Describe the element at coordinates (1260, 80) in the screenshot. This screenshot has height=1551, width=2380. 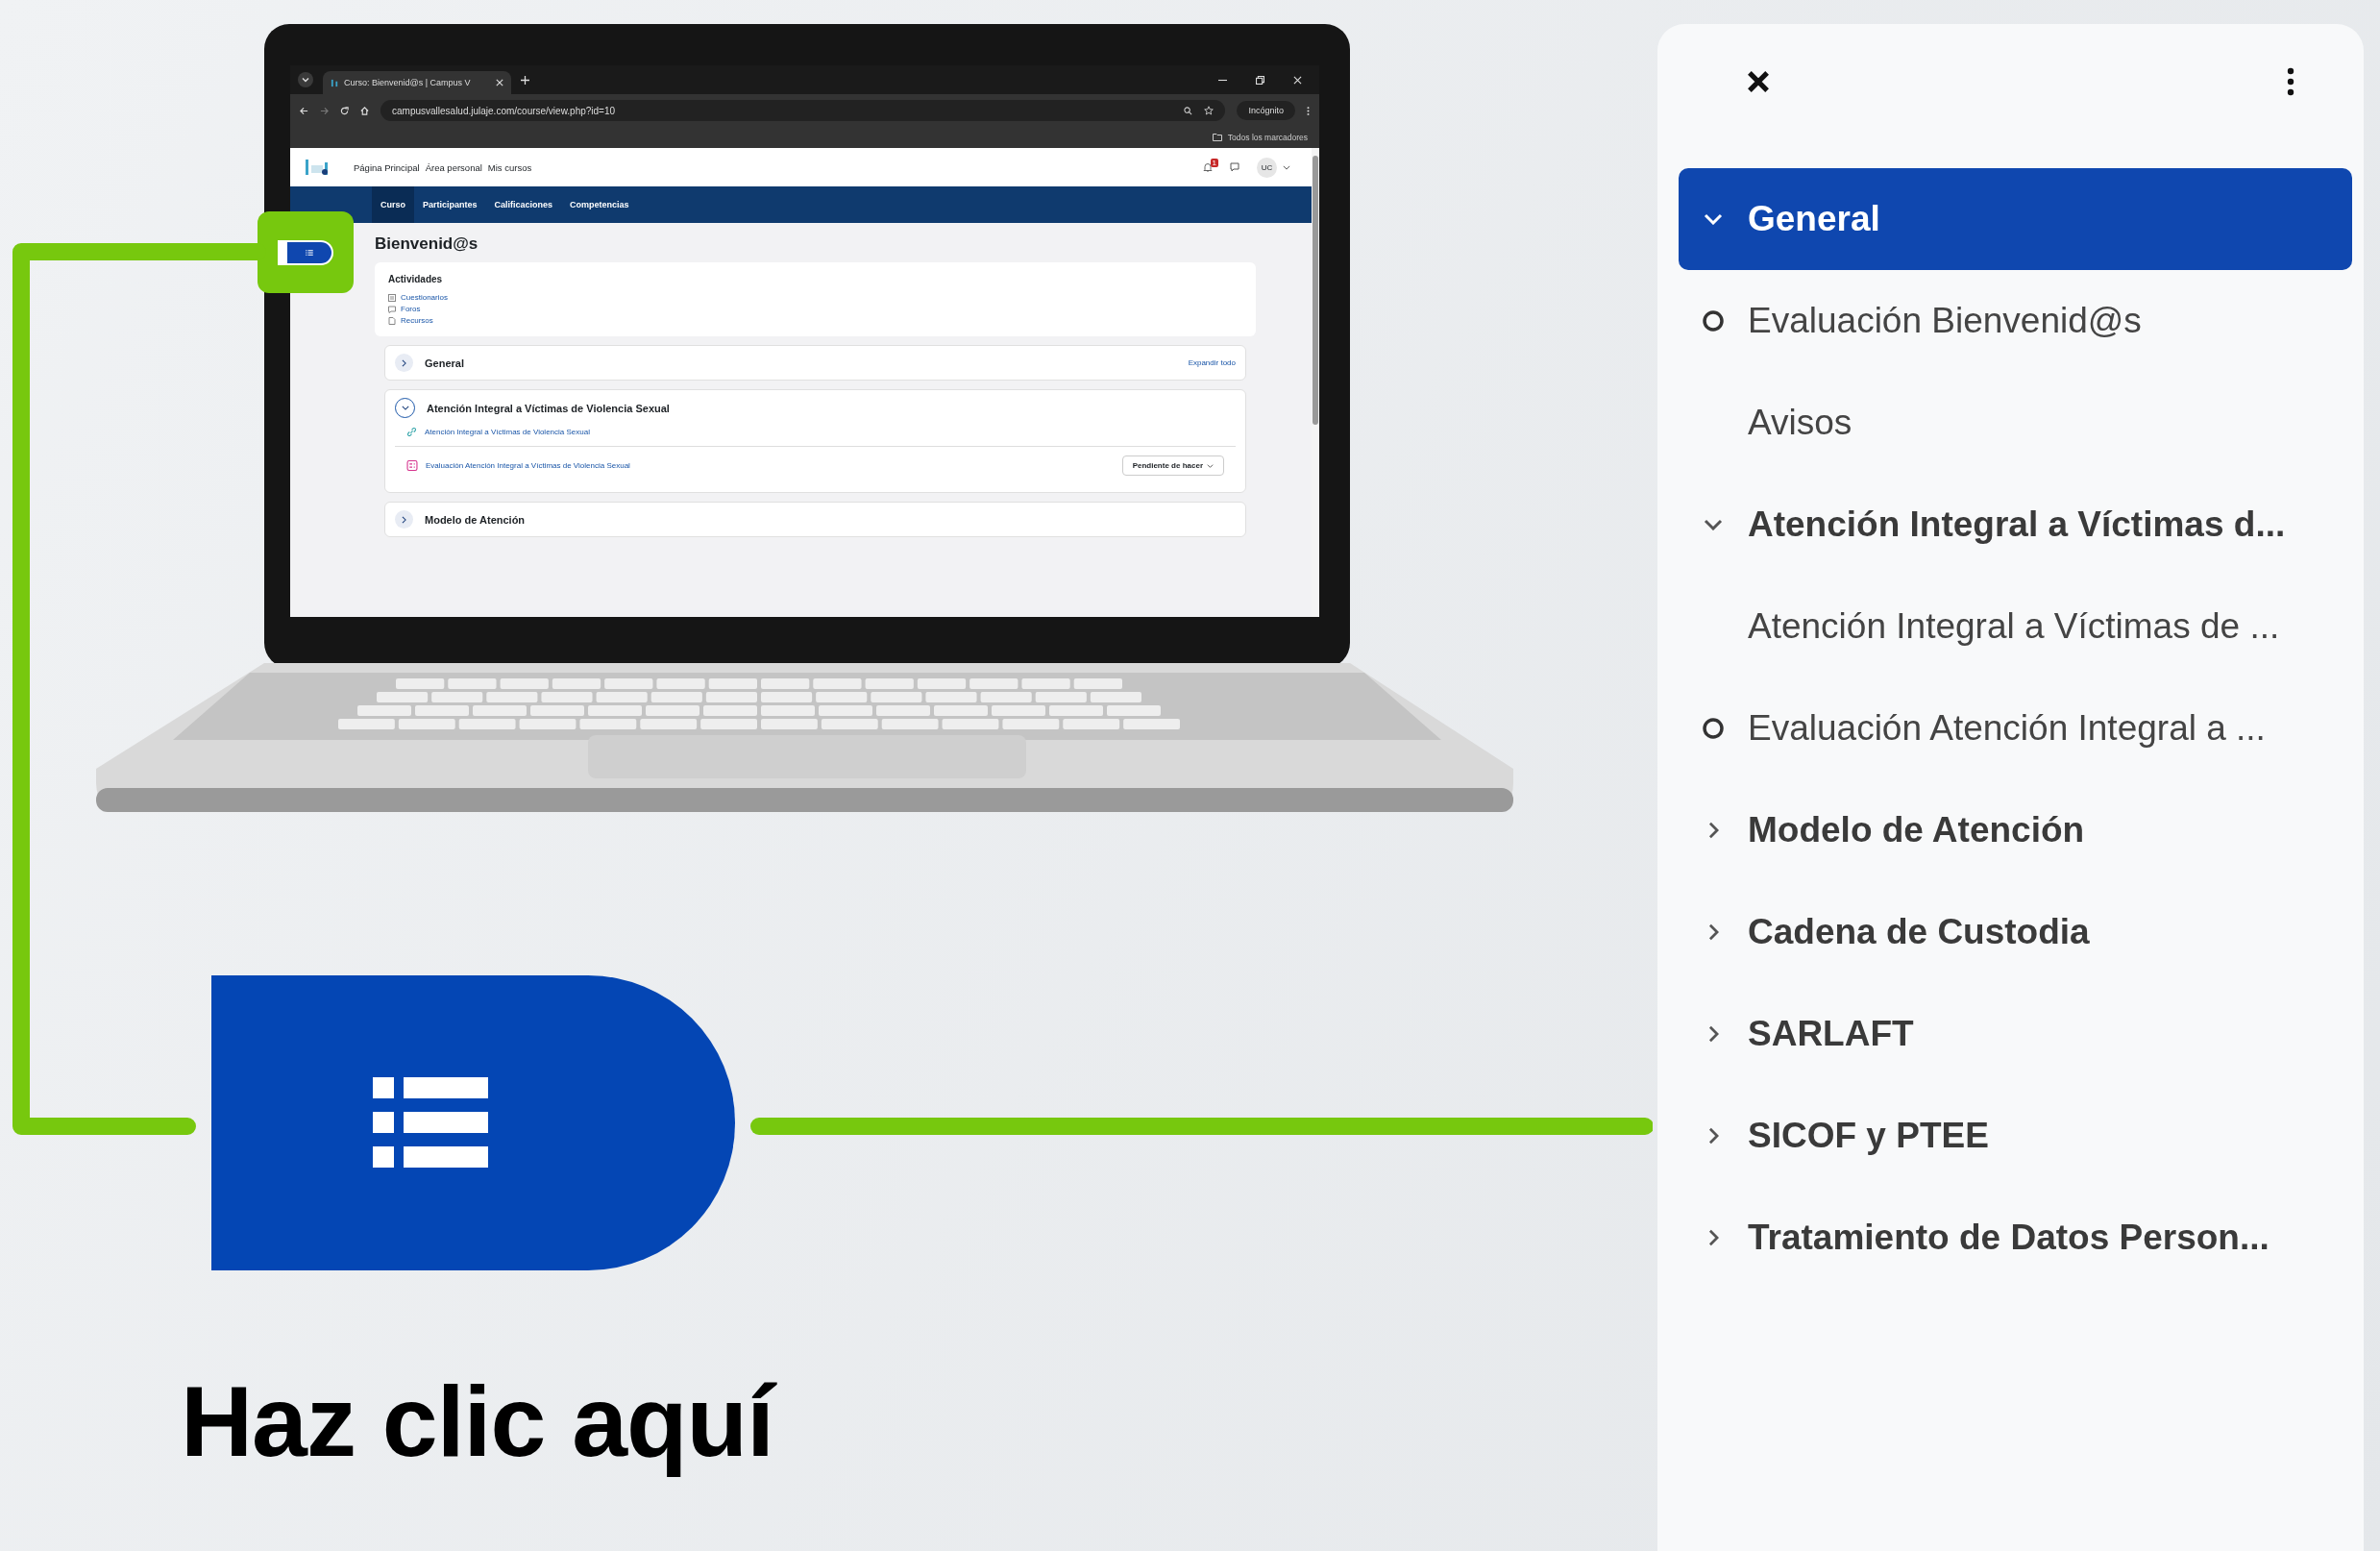
I see `restore-icon` at that location.